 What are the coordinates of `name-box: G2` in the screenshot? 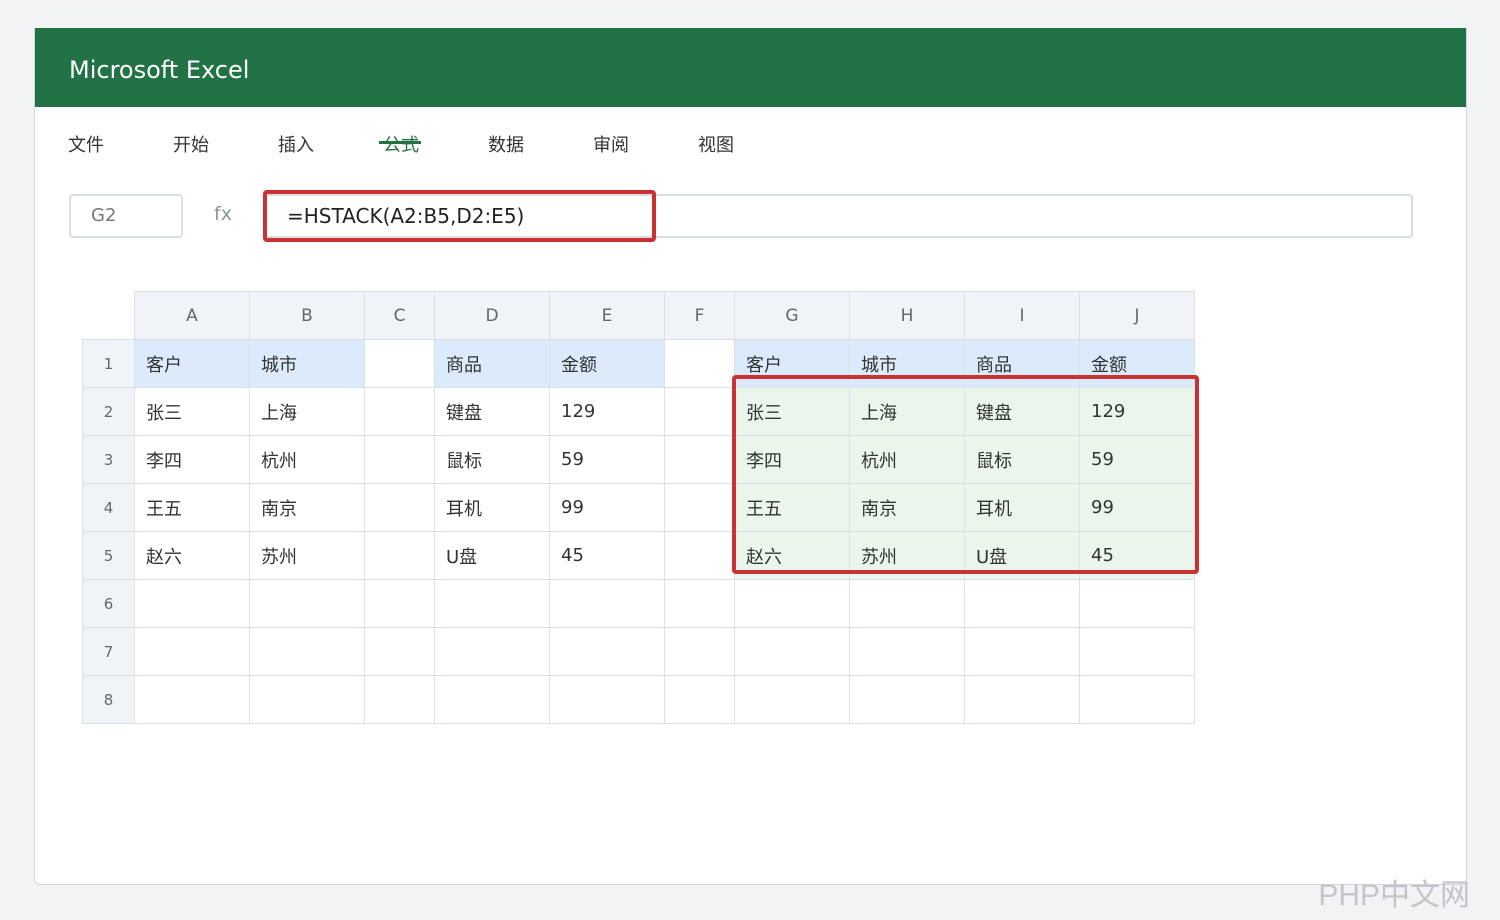 It's located at (126, 216).